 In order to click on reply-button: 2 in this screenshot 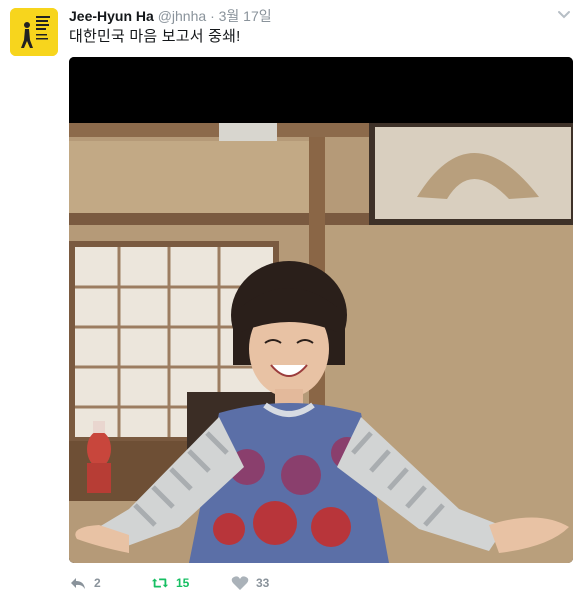, I will do `click(85, 583)`.